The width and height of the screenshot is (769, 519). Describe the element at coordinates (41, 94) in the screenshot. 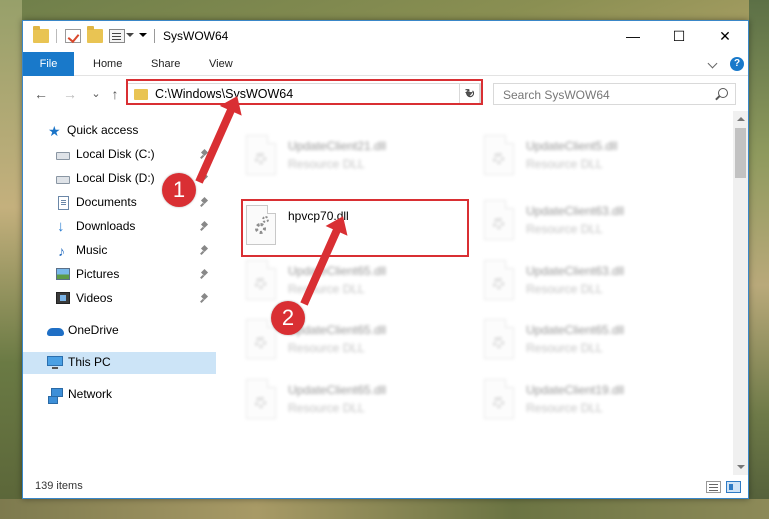

I see `back-button: ←` at that location.